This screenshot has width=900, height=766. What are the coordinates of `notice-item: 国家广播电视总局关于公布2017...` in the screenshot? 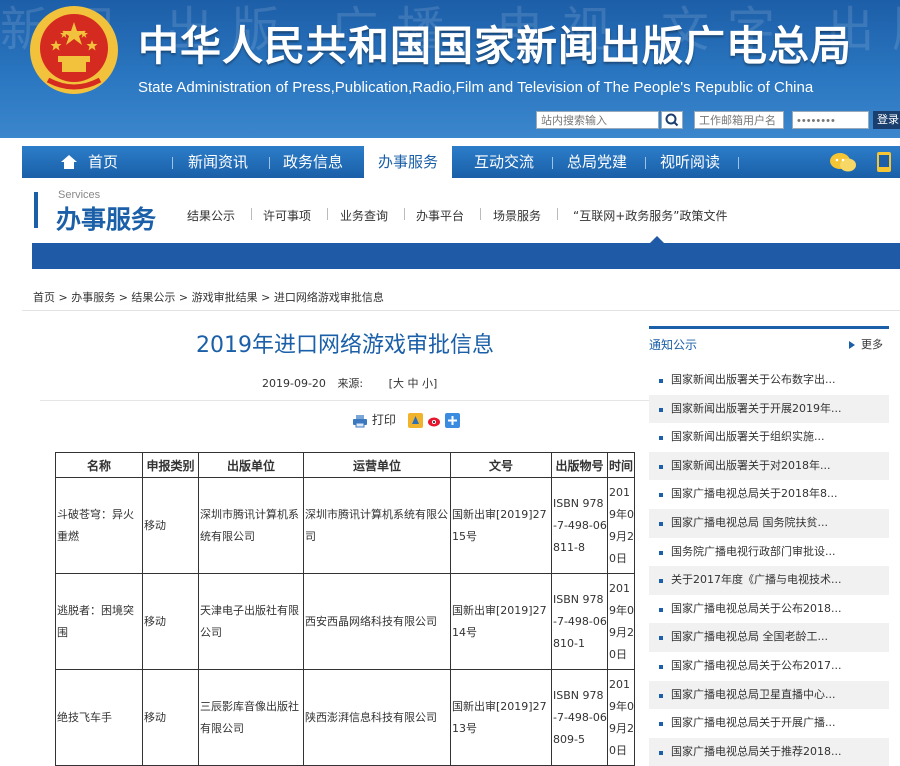 It's located at (769, 666).